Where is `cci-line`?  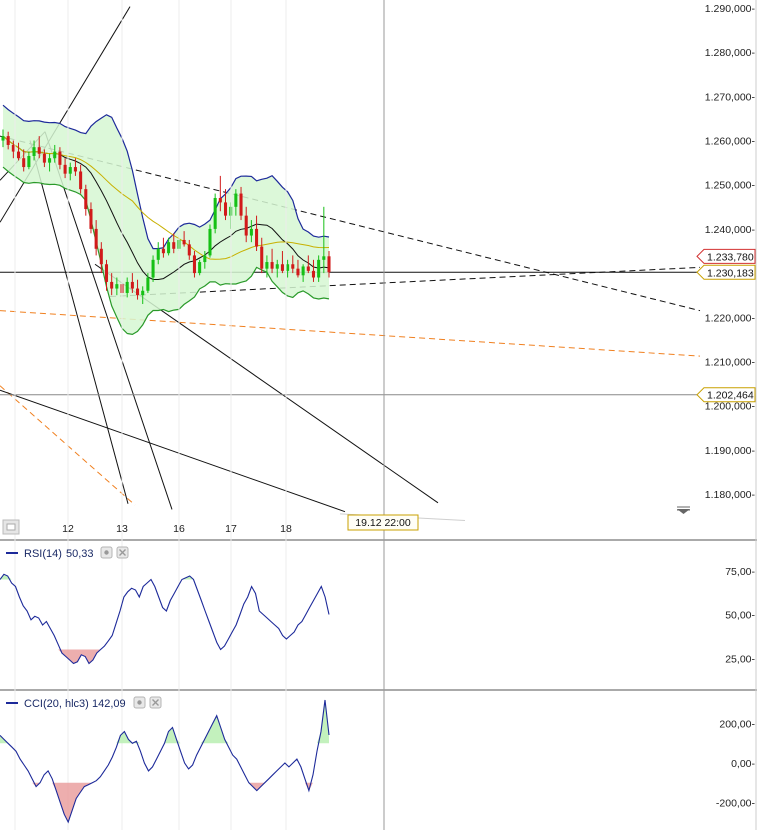 cci-line is located at coordinates (165, 761).